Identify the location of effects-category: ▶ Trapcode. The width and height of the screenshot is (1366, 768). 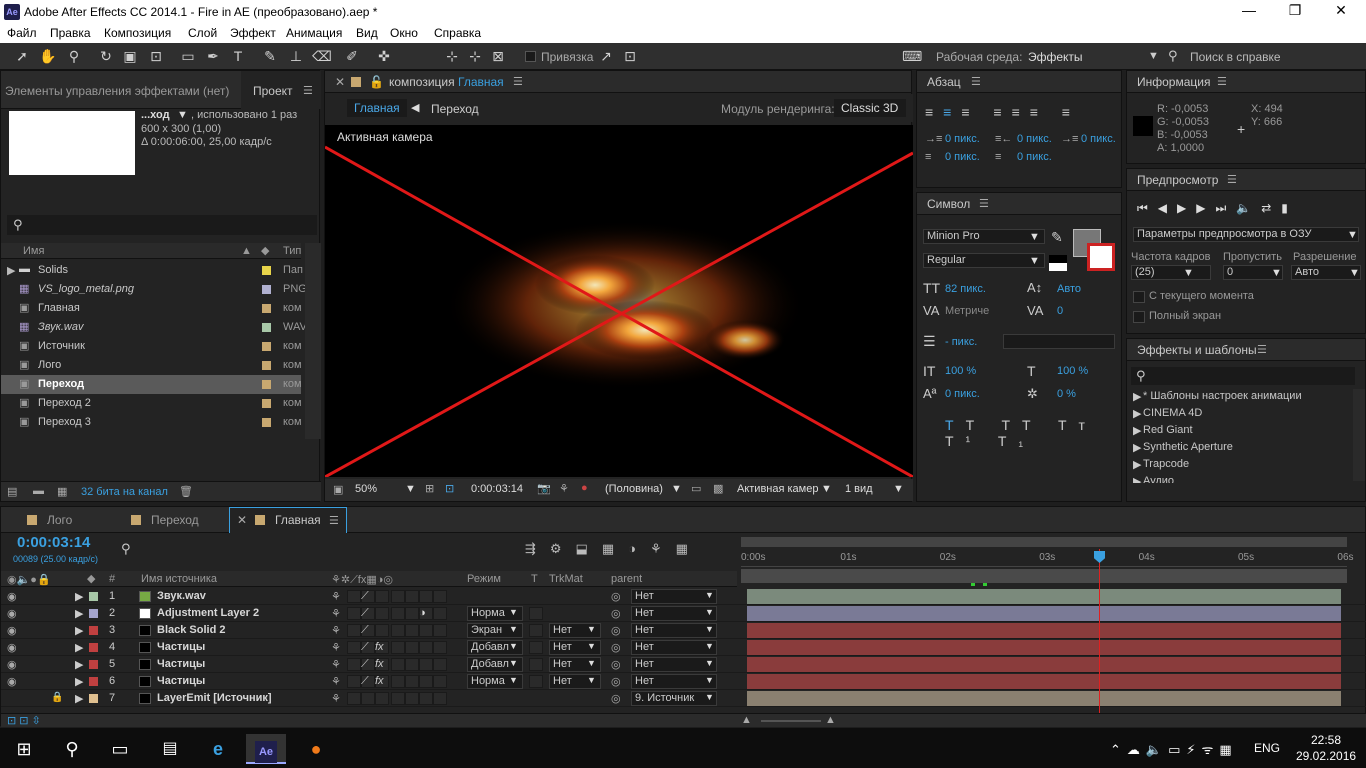
(1240, 465).